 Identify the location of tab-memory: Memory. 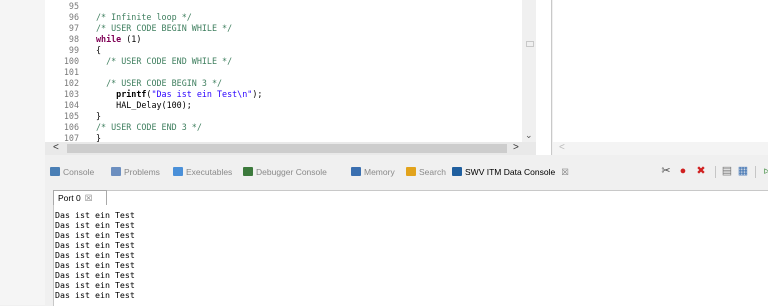
(373, 172).